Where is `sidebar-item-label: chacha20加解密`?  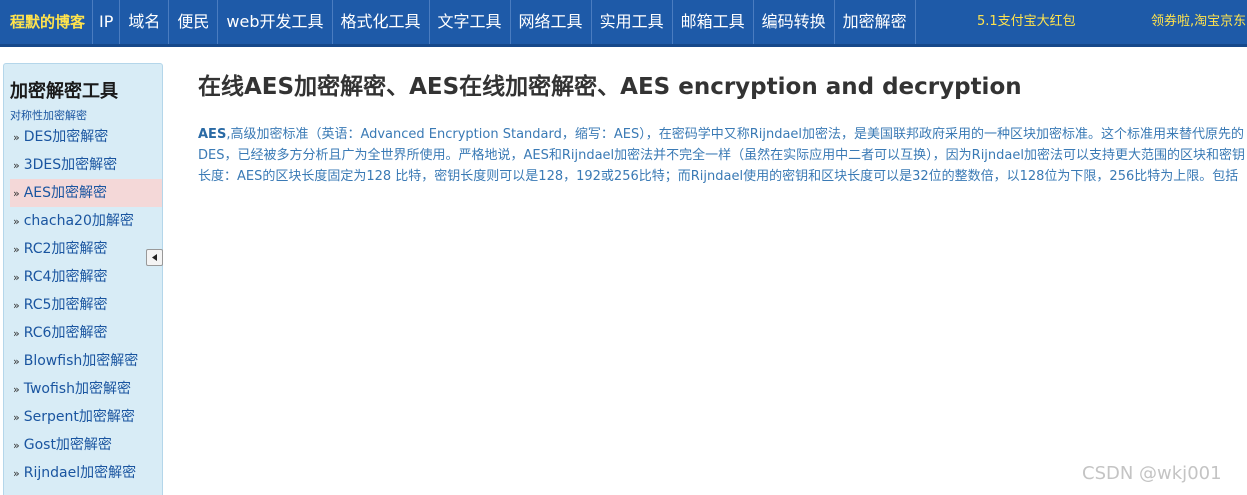
sidebar-item-label: chacha20加解密 is located at coordinates (78, 221).